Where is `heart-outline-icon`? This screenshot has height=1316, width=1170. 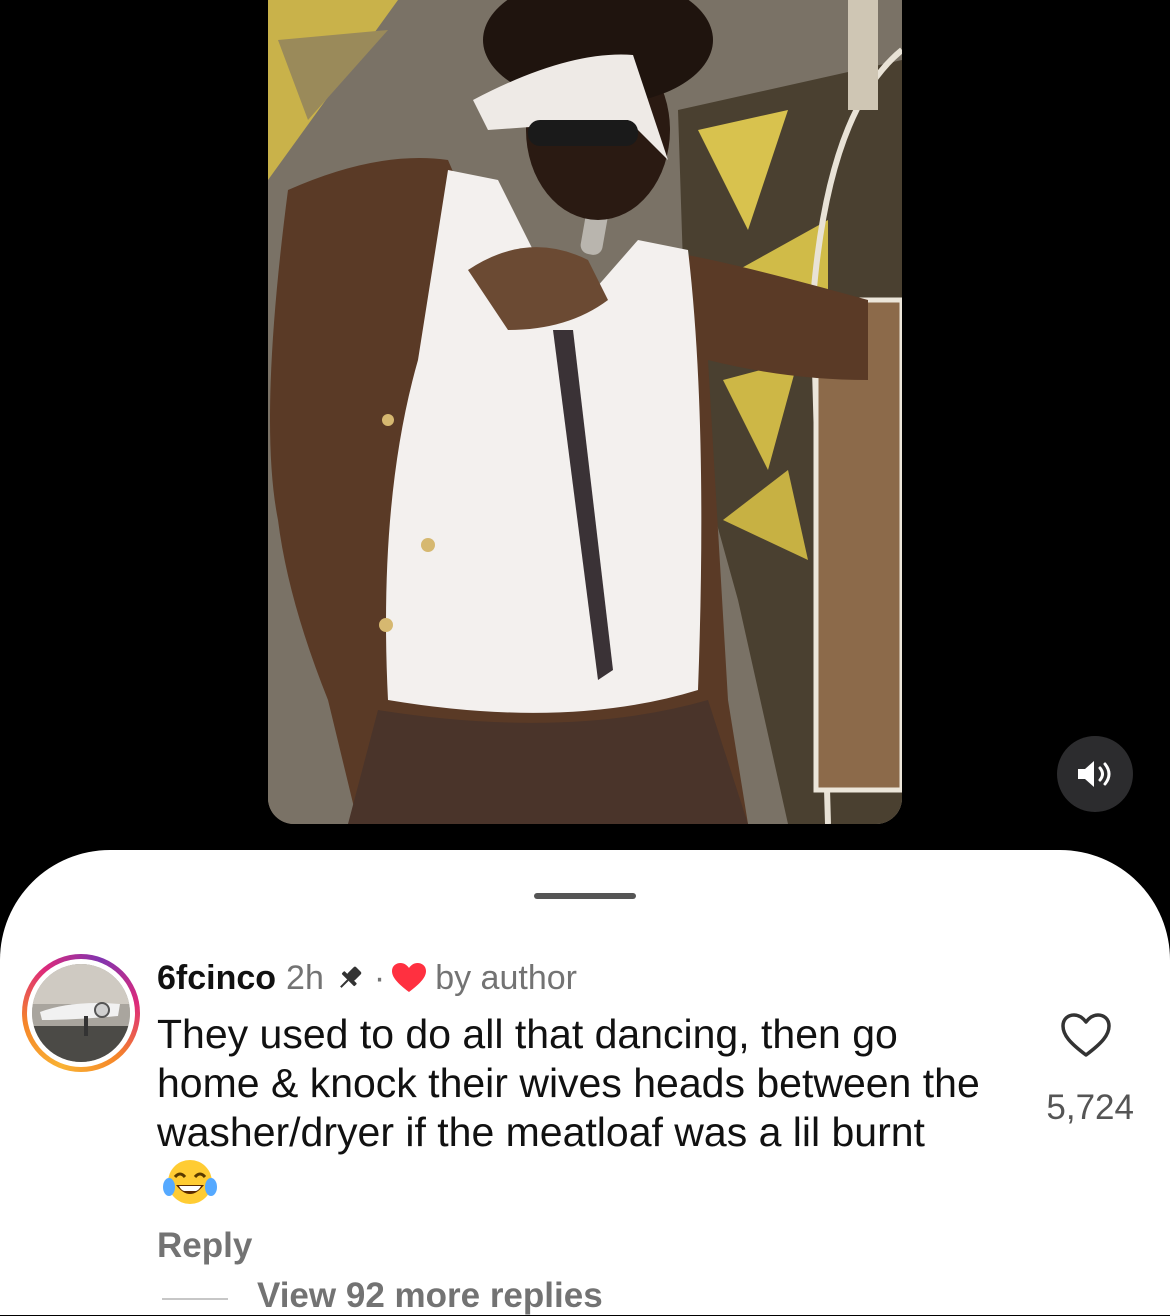 heart-outline-icon is located at coordinates (1086, 1035).